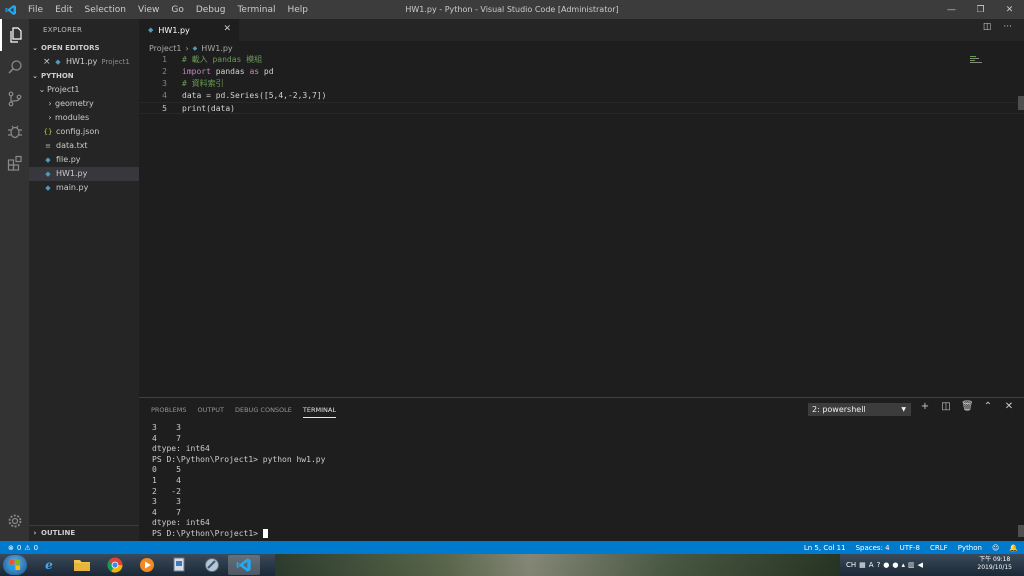  I want to click on feedback-smiley-icon: ☺, so click(995, 548).